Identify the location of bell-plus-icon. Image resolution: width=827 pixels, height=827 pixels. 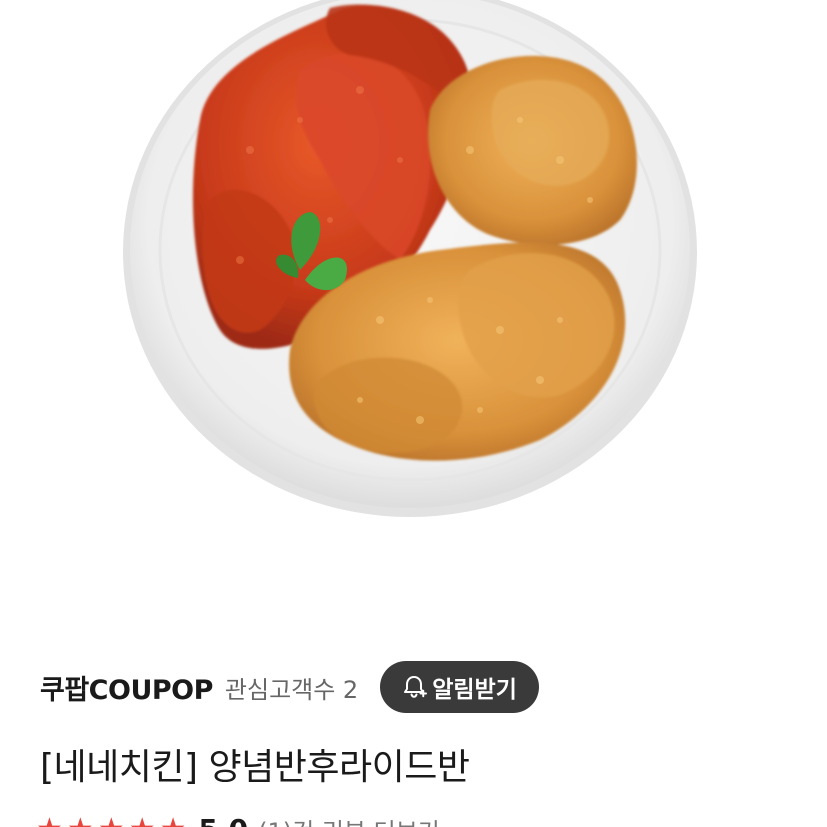
(416, 687).